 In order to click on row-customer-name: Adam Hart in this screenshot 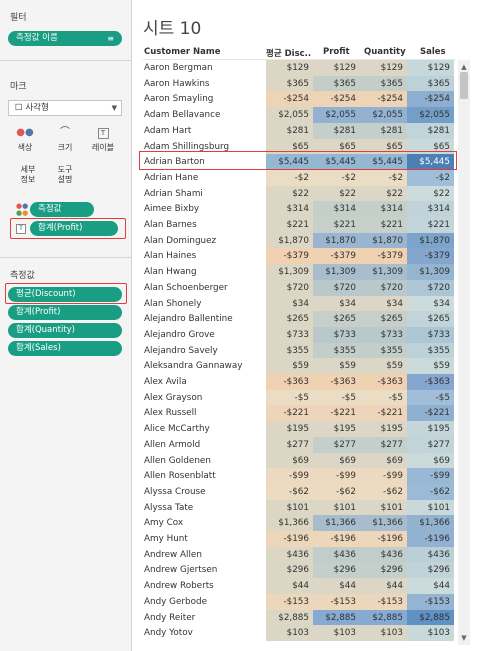, I will do `click(167, 131)`.